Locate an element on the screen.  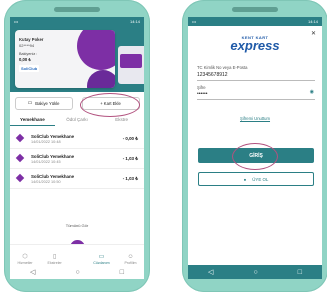
profile-icon: ☺ is located at coordinates (130, 257).